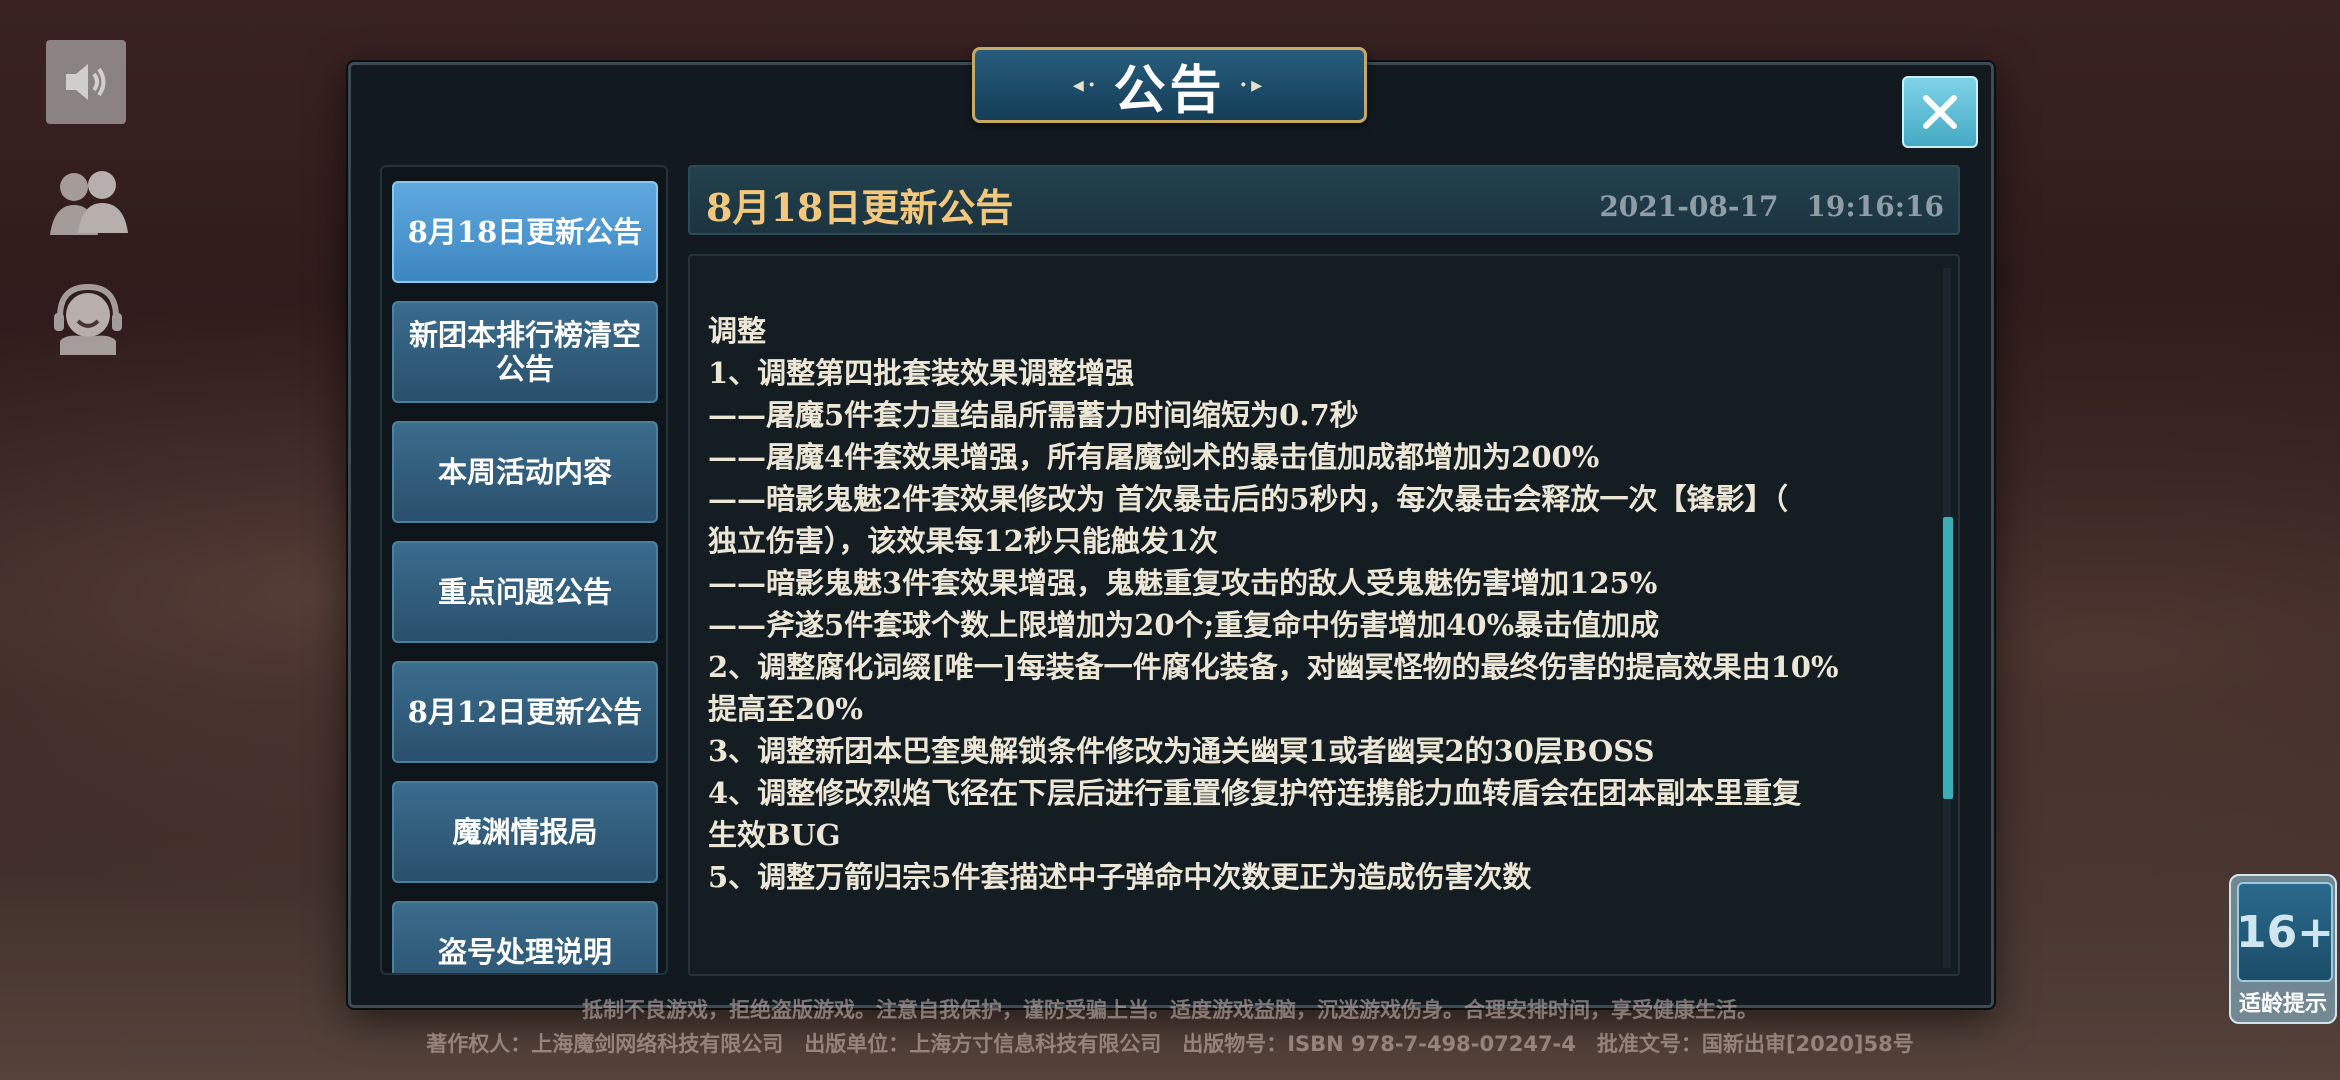 The image size is (2340, 1080). What do you see at coordinates (88, 202) in the screenshot?
I see `friends-icon` at bounding box center [88, 202].